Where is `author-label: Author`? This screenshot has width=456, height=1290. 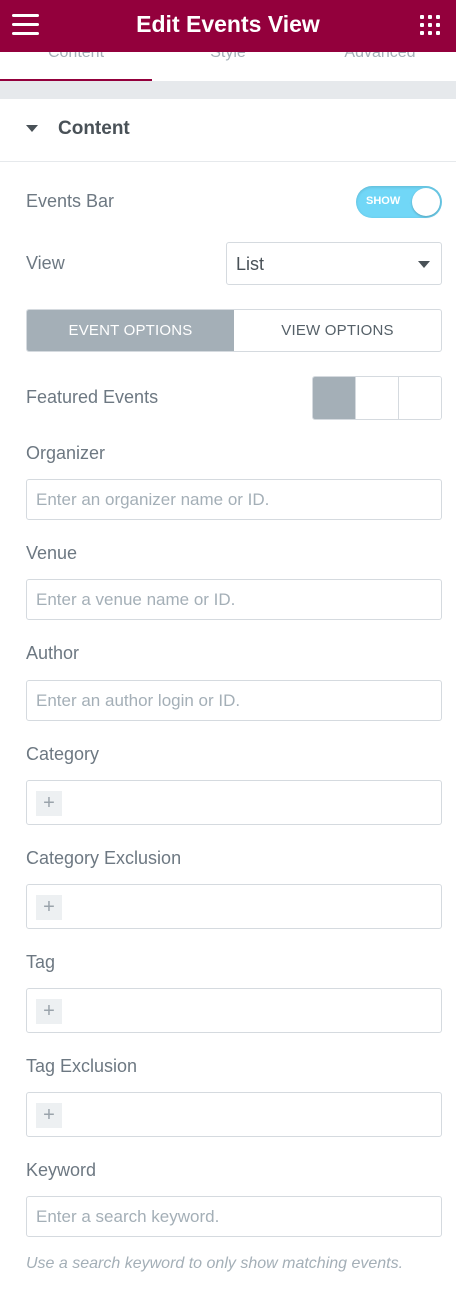
author-label: Author is located at coordinates (53, 653).